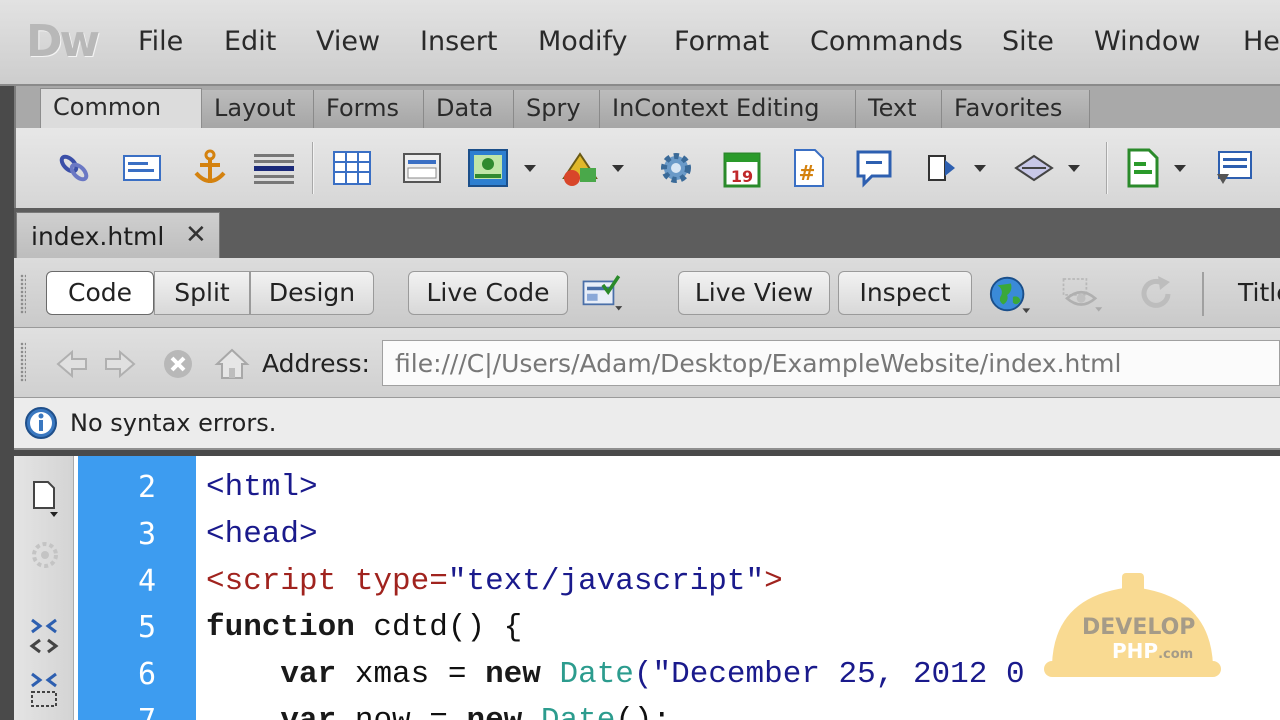 This screenshot has width=1280, height=720. What do you see at coordinates (1153, 651) in the screenshot?
I see `watermark-line2: PHP.com` at bounding box center [1153, 651].